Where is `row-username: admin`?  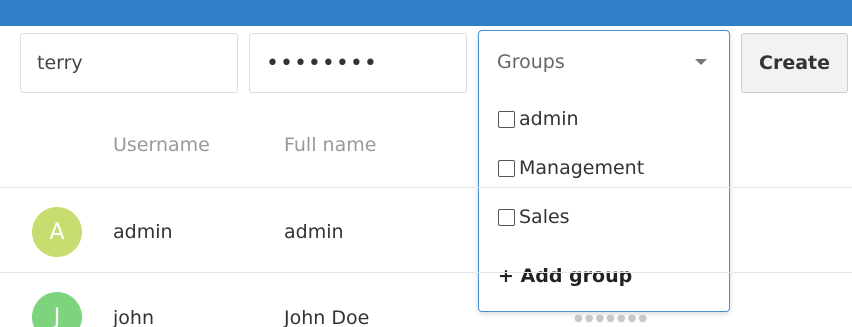
row-username: admin is located at coordinates (143, 232).